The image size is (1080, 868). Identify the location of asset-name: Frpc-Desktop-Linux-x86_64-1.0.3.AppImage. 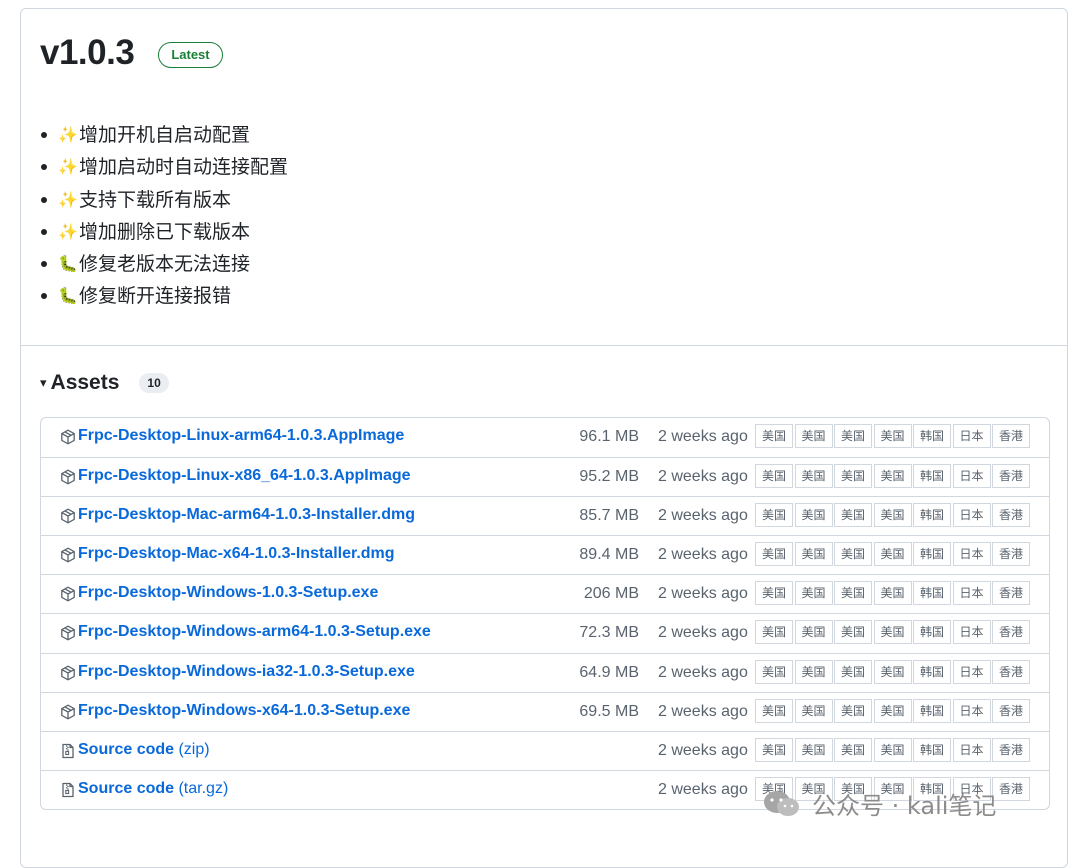
(244, 476).